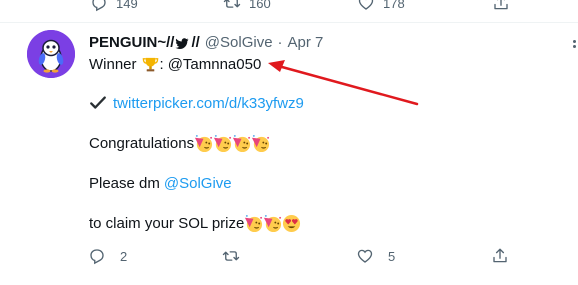 The image size is (578, 285). I want to click on tweet-line-congrats: Congratulations, so click(179, 143).